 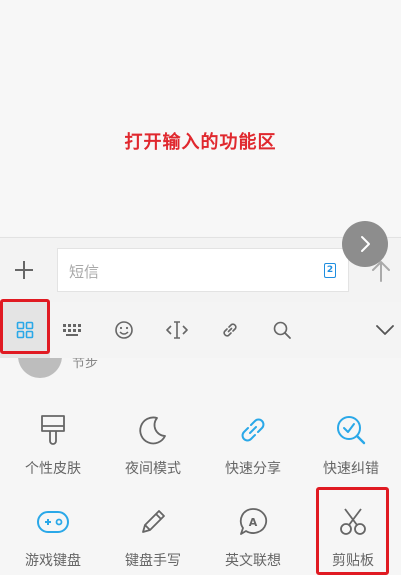 What do you see at coordinates (153, 561) in the screenshot?
I see `function-label: 键盘手写` at bounding box center [153, 561].